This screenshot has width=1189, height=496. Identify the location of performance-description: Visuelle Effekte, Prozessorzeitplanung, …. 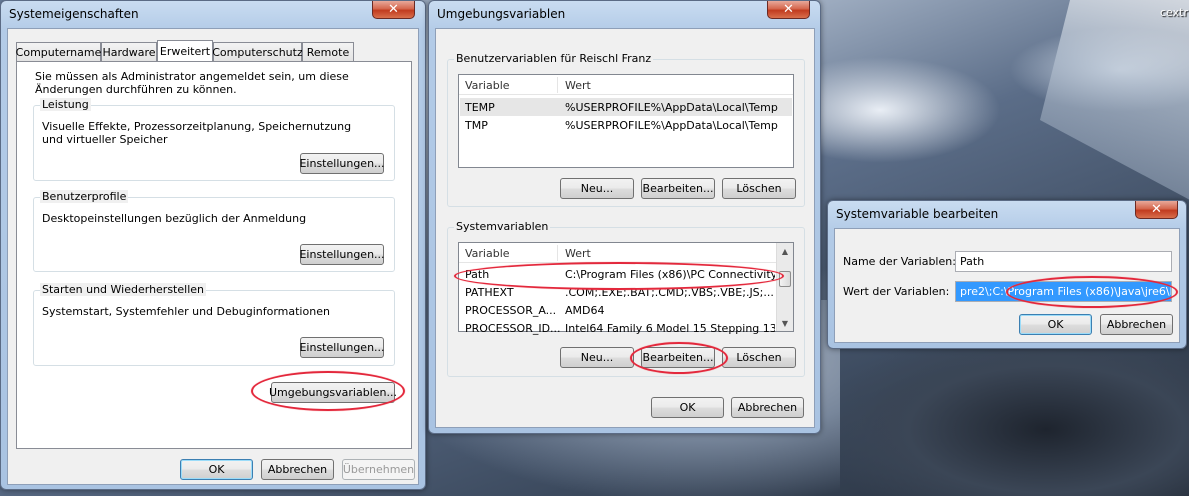
(197, 133).